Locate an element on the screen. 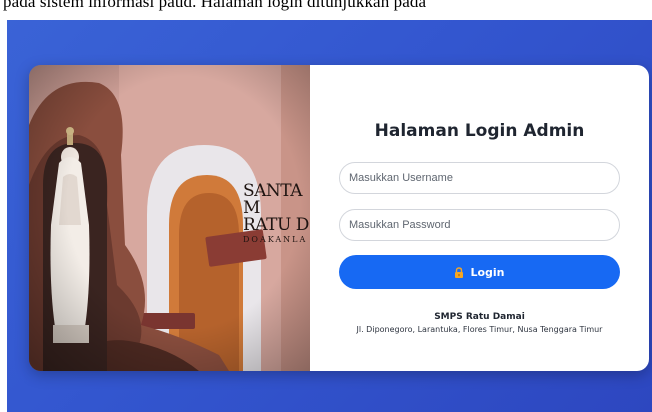 The width and height of the screenshot is (652, 412). sign-line-3: DOAKANLA is located at coordinates (275, 239).